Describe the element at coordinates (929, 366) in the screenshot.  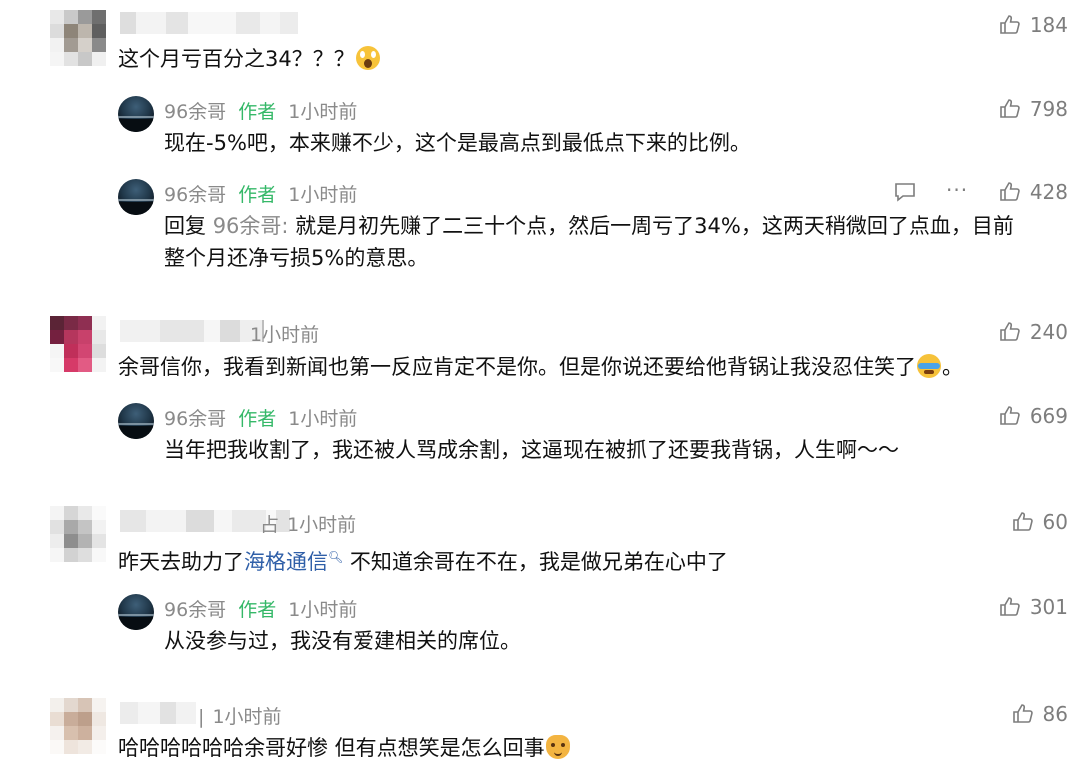
I see `crying-laughing-emoji` at that location.